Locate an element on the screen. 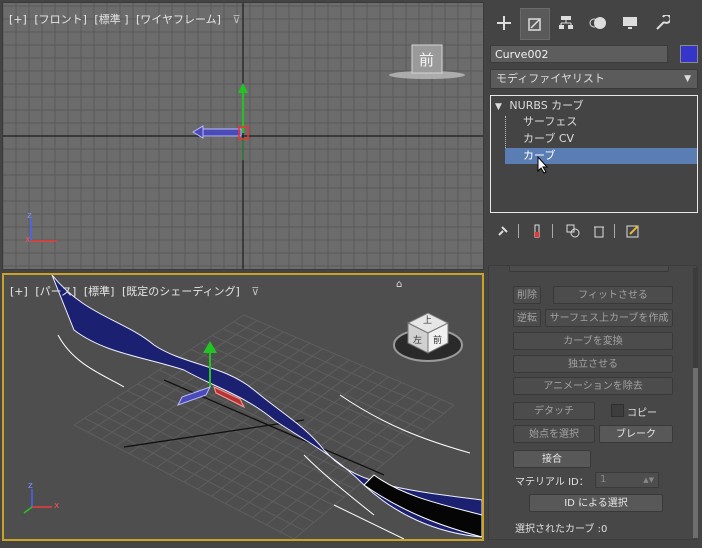  move-gizmo-front is located at coordinates (220, 121).